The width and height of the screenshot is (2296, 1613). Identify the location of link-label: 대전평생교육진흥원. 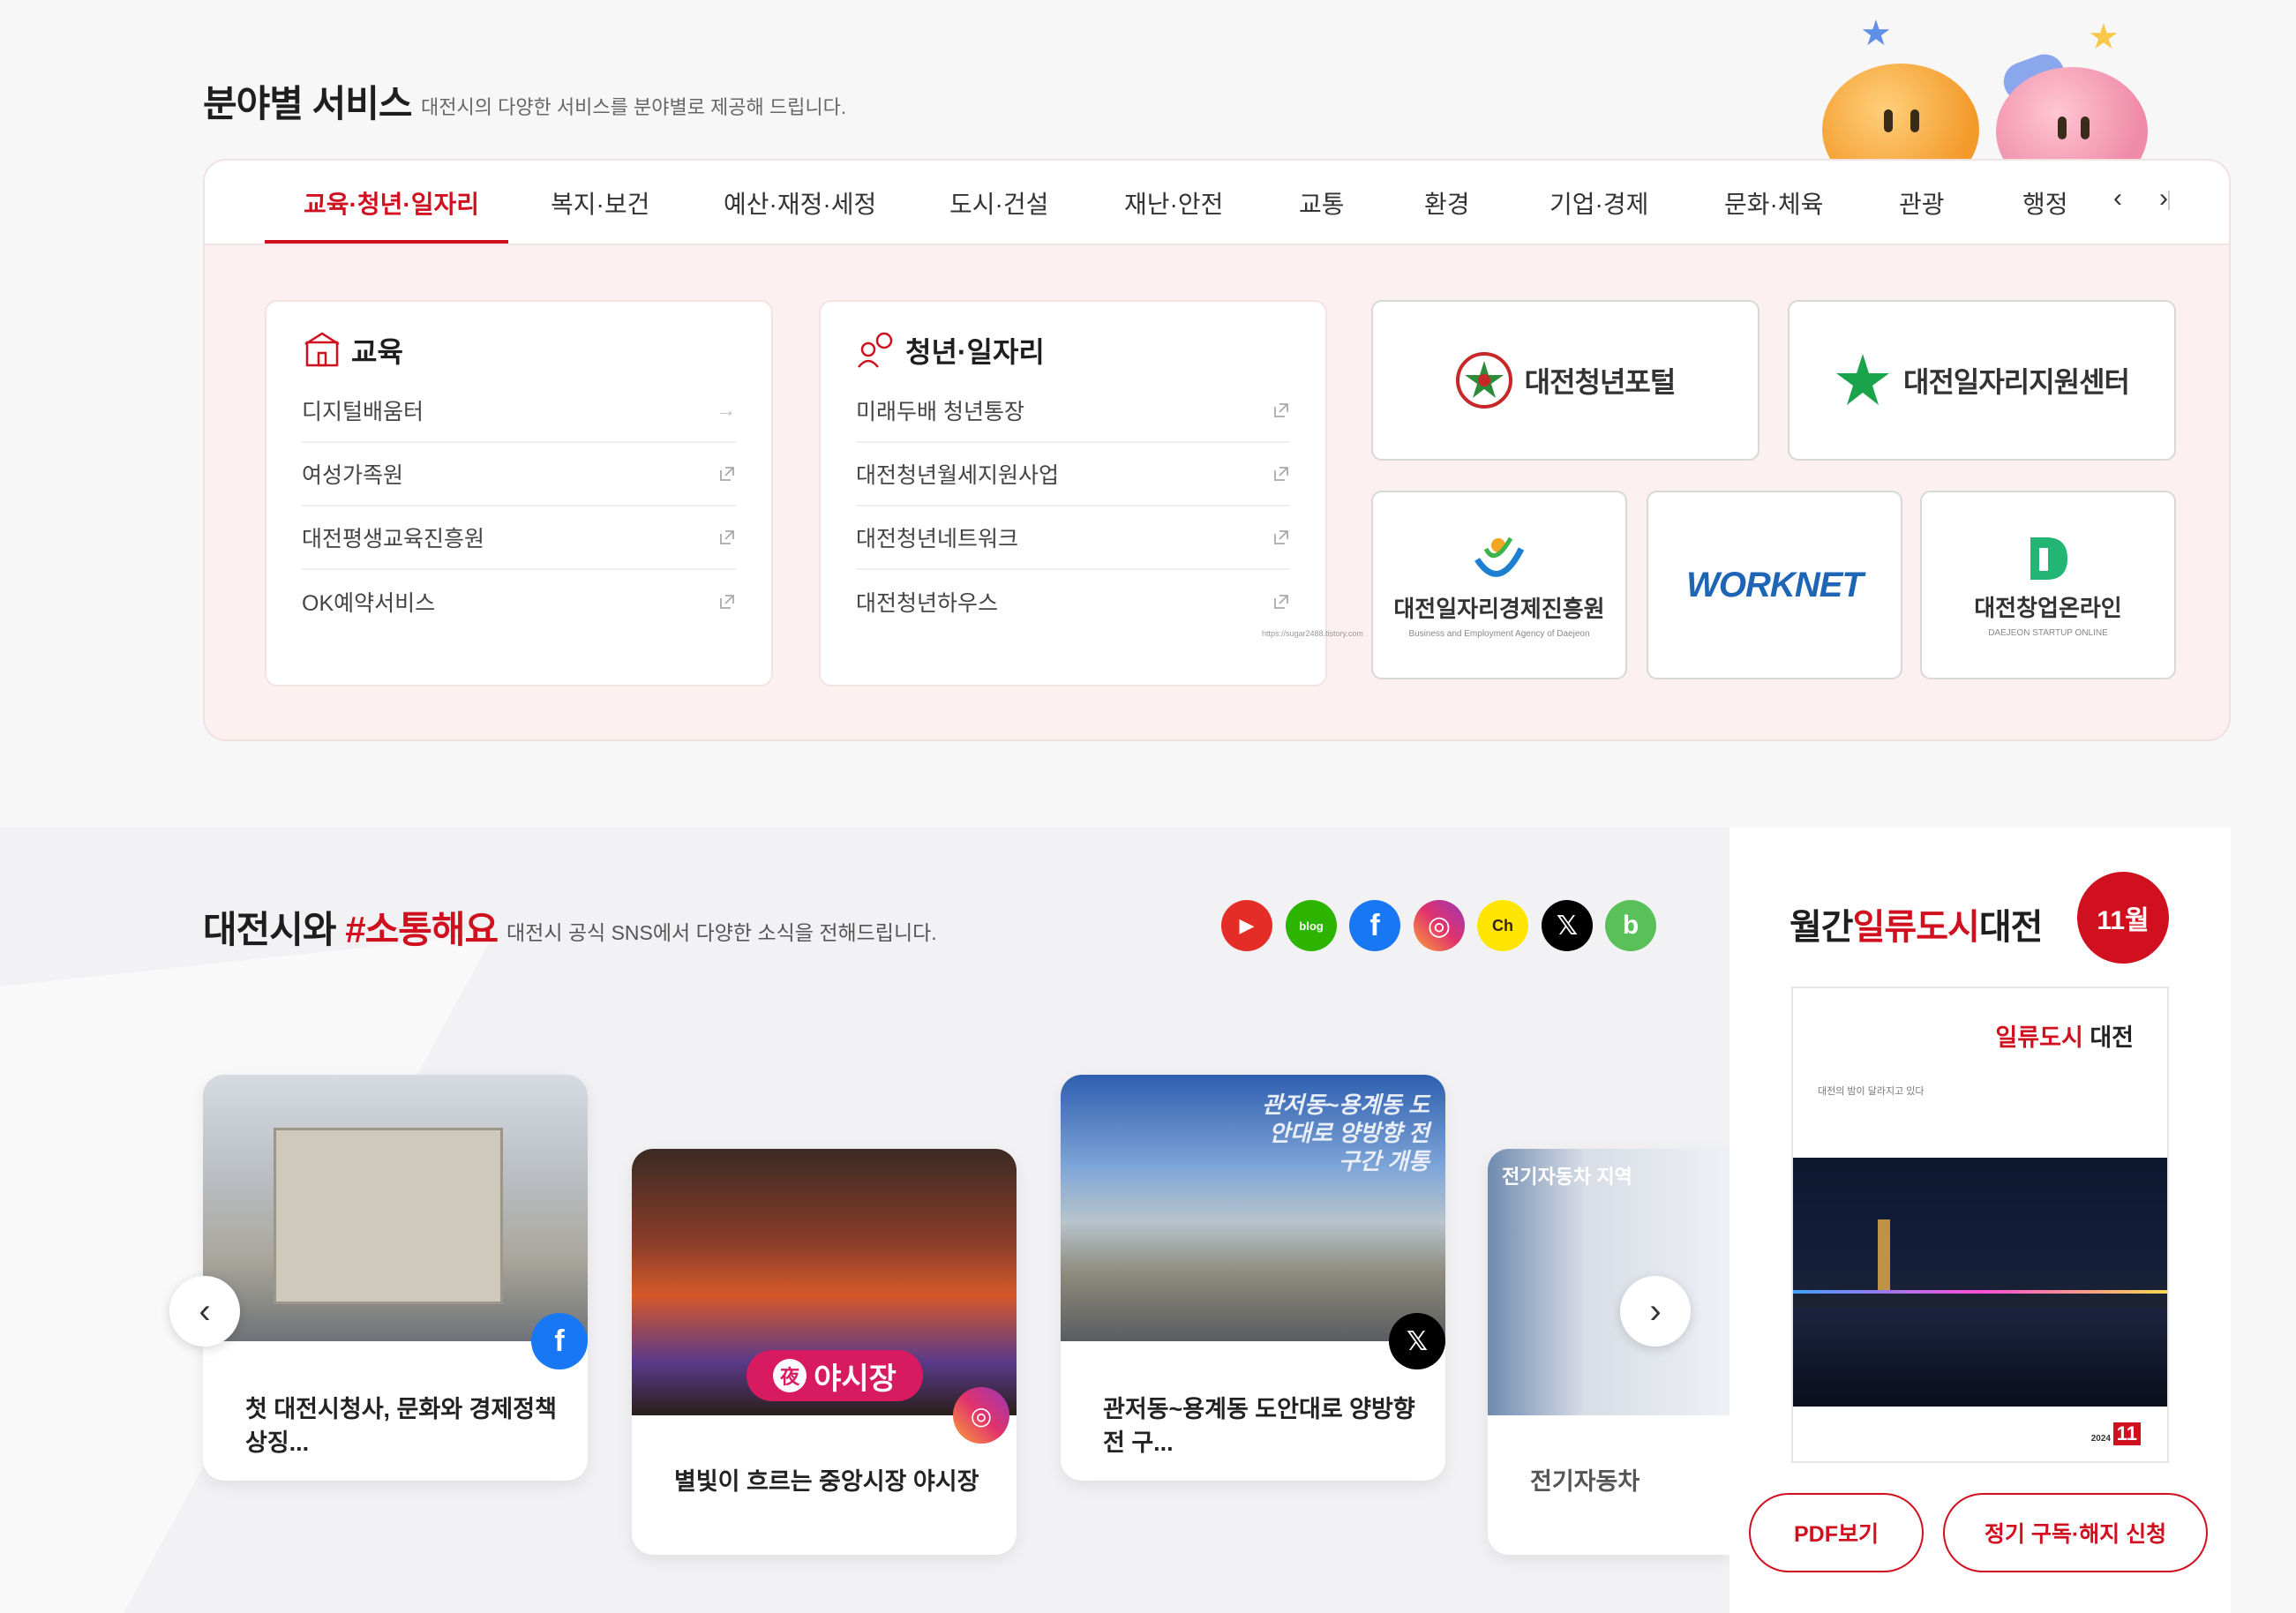
(393, 539).